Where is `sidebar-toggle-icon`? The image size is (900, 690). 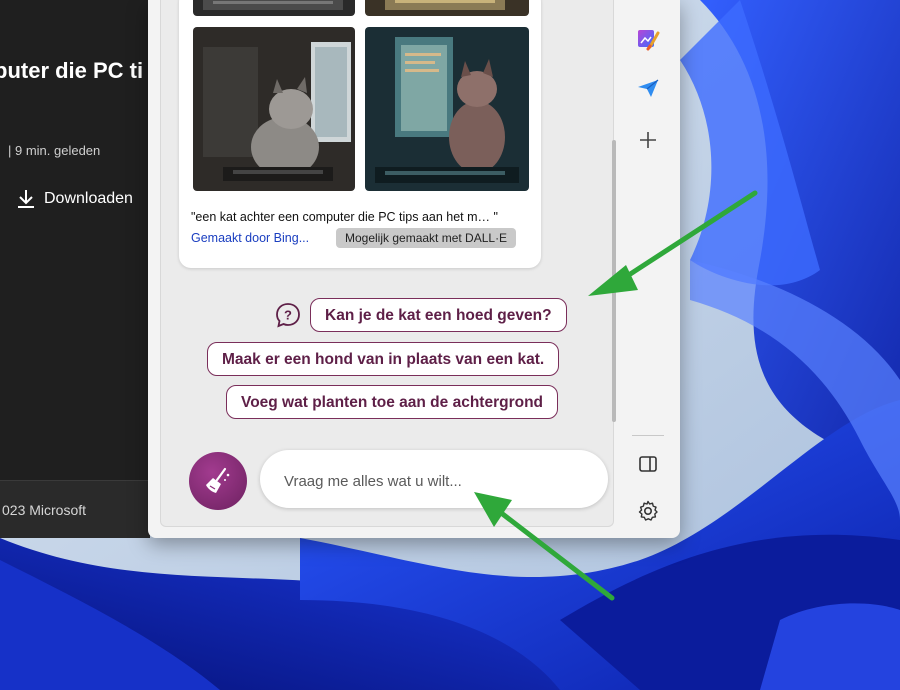
sidebar-toggle-icon is located at coordinates (648, 464).